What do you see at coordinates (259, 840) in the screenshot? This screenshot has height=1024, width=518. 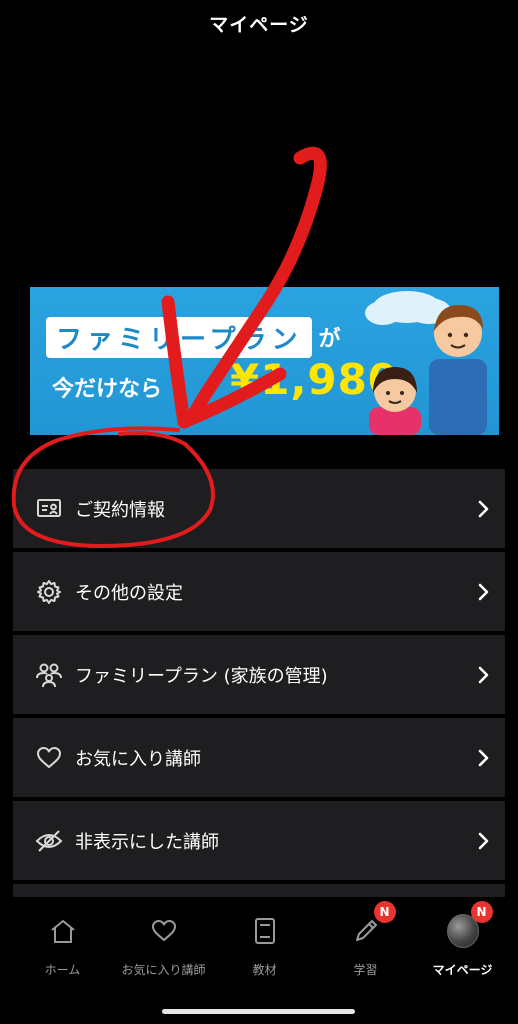 I see `menu-item-hidden-teachers: 非表示にした講師` at bounding box center [259, 840].